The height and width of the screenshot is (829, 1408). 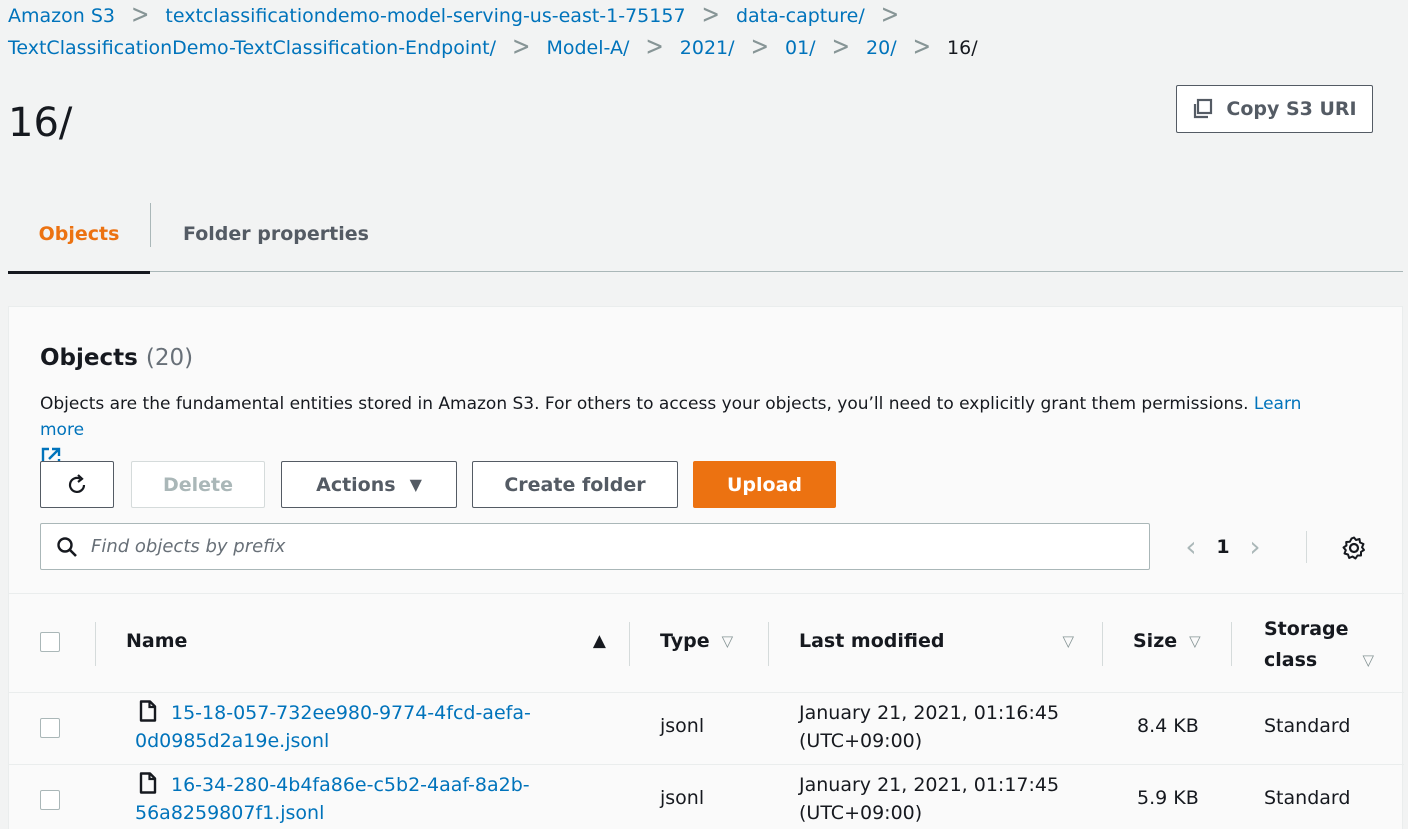 I want to click on refresh-button, so click(x=77, y=484).